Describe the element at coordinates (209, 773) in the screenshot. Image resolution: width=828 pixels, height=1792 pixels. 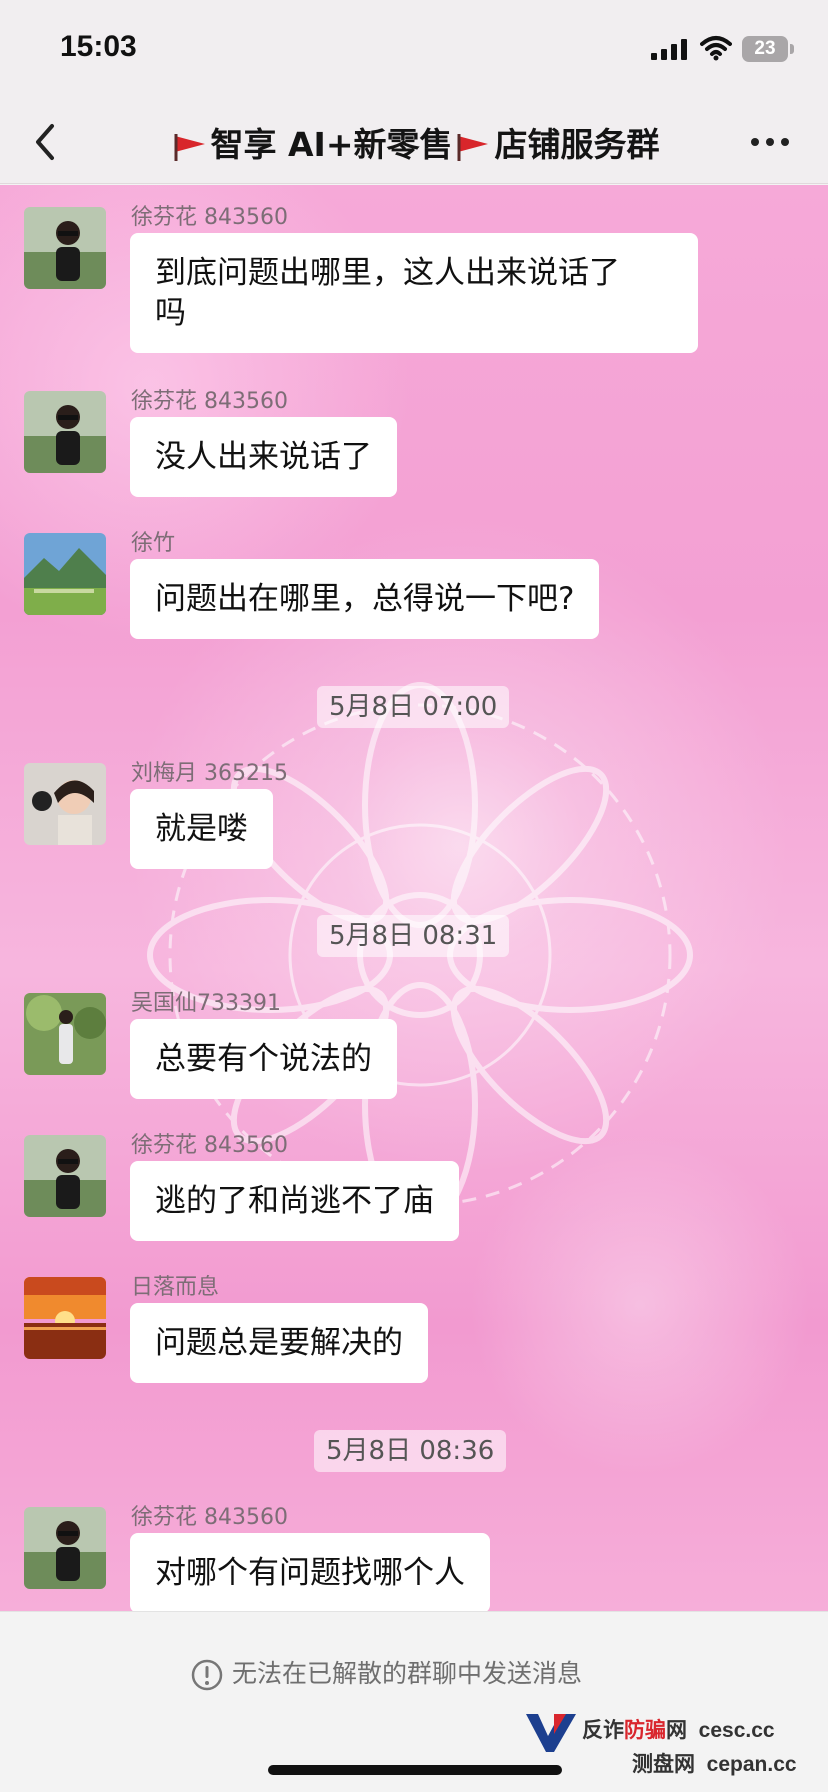
I see `sender-name: 刘梅月 365215` at that location.